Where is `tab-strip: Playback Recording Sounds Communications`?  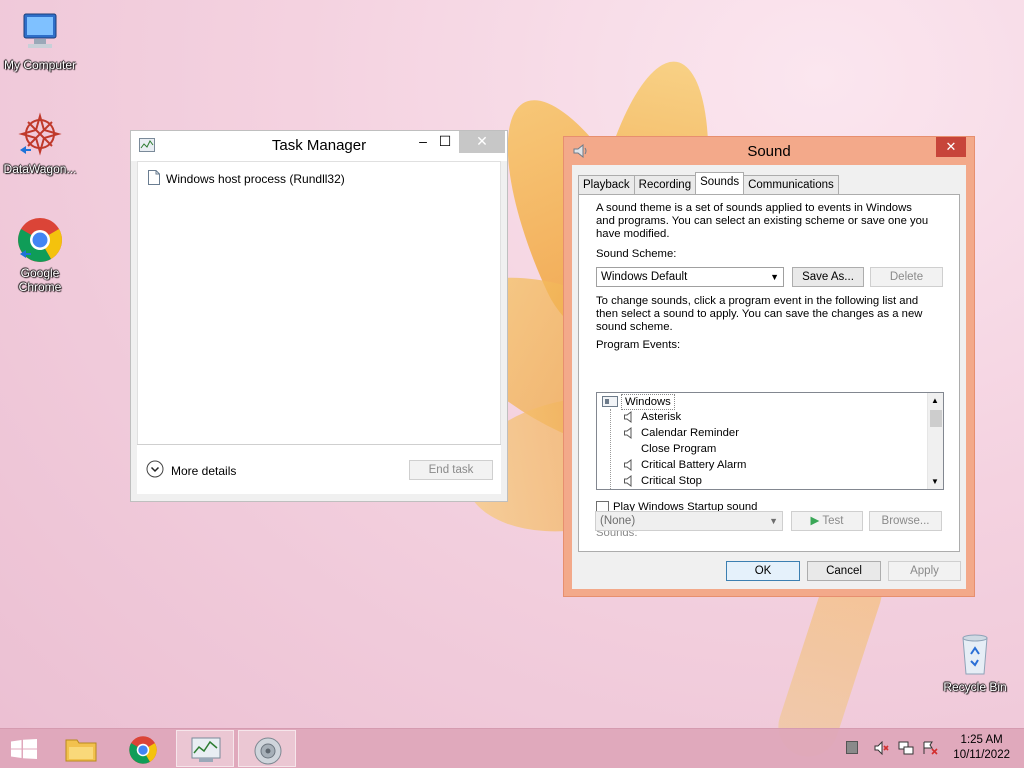
tab-strip: Playback Recording Sounds Communications is located at coordinates (708, 183).